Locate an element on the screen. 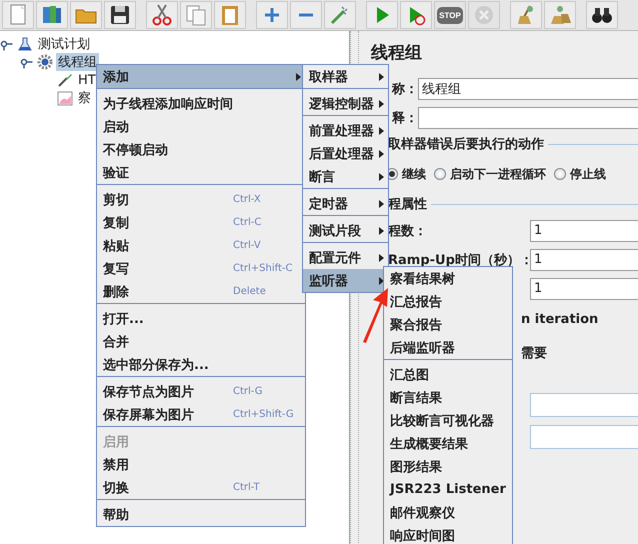 This screenshot has width=638, height=544. field-label: 程数： is located at coordinates (408, 231).